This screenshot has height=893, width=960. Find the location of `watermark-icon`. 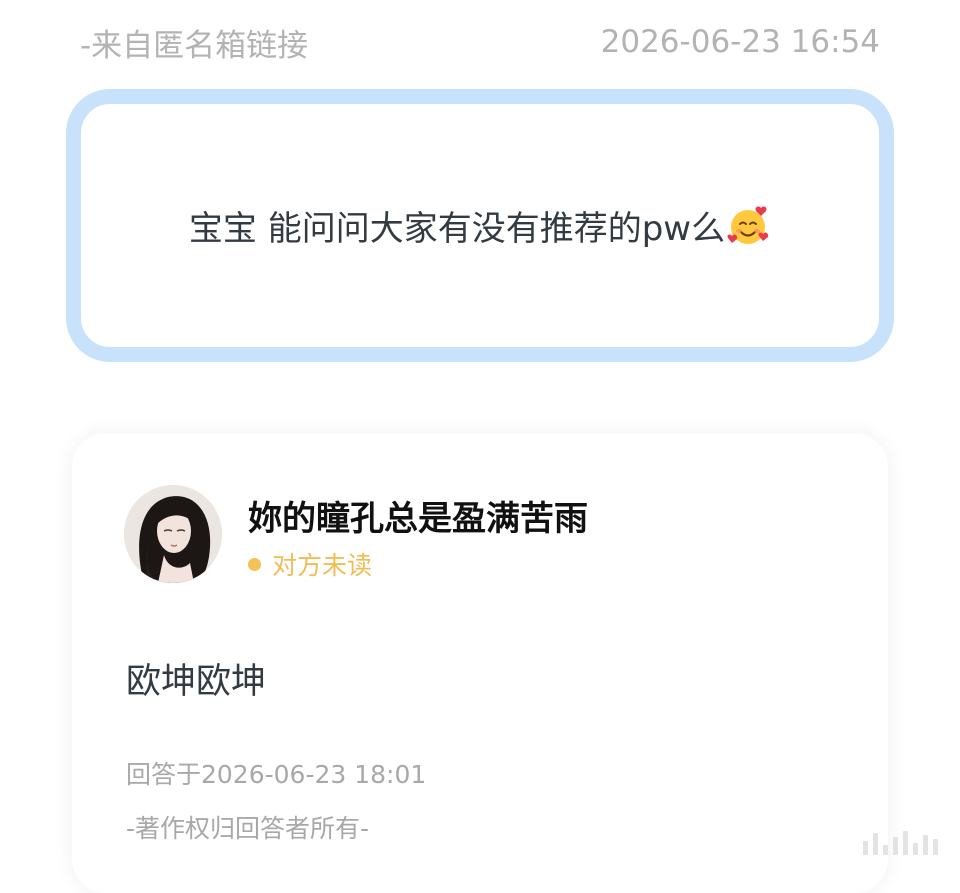

watermark-icon is located at coordinates (898, 843).